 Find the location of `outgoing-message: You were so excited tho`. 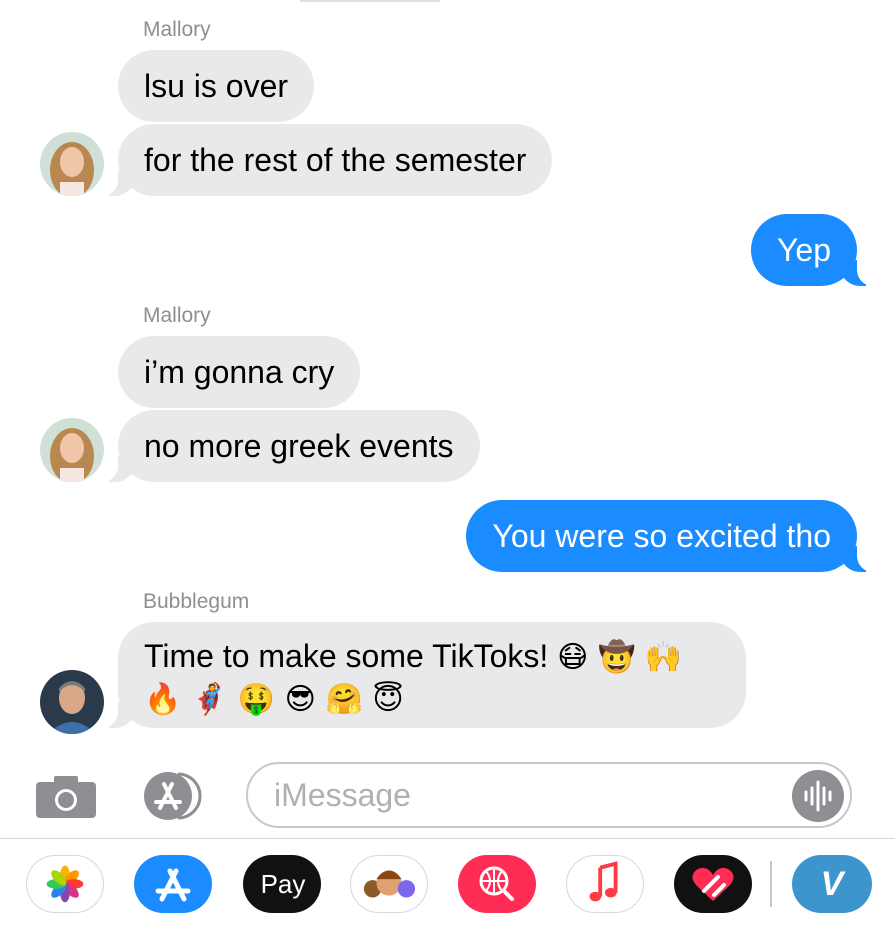

outgoing-message: You were so excited tho is located at coordinates (674, 536).